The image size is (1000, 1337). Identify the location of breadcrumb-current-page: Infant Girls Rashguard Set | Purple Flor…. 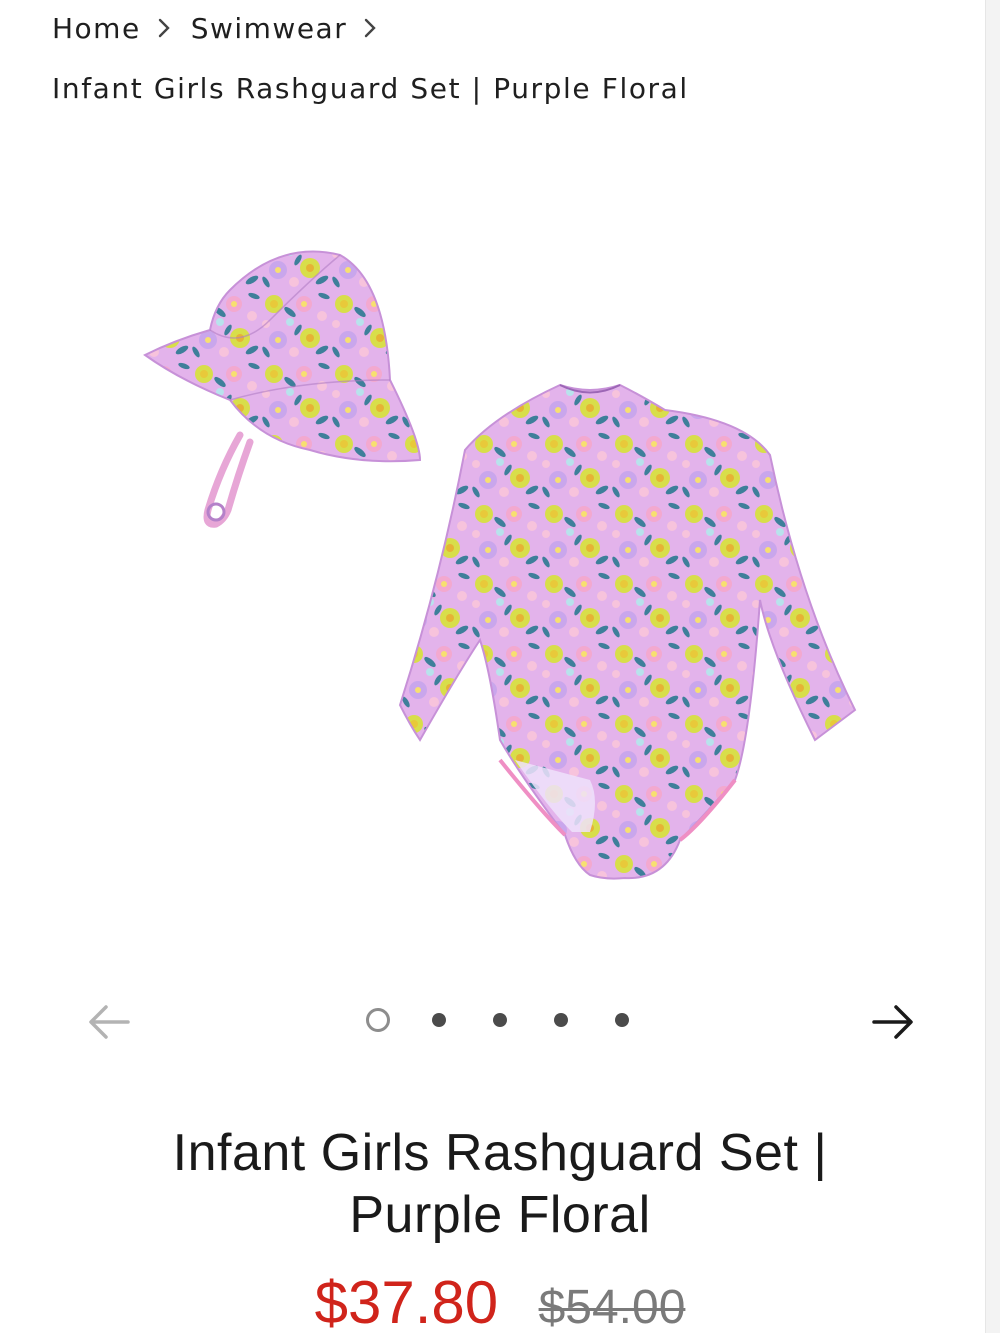
(370, 88).